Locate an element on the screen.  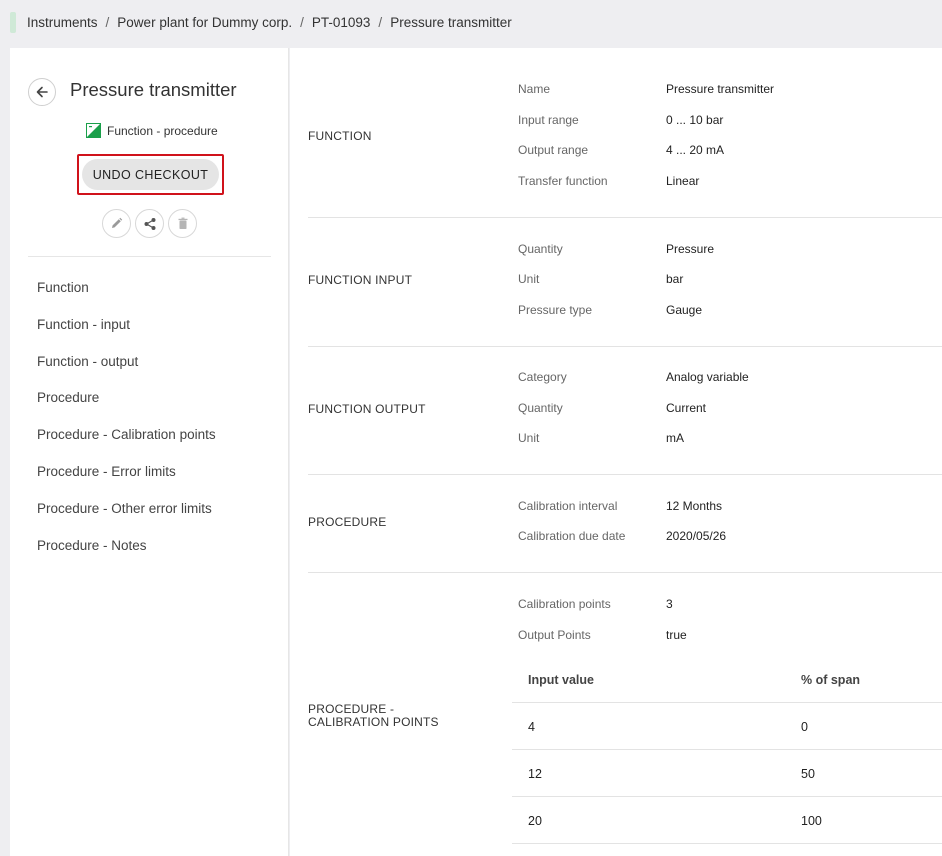
nav-item-error-limits: Procedure - Error limits is located at coordinates (126, 482).